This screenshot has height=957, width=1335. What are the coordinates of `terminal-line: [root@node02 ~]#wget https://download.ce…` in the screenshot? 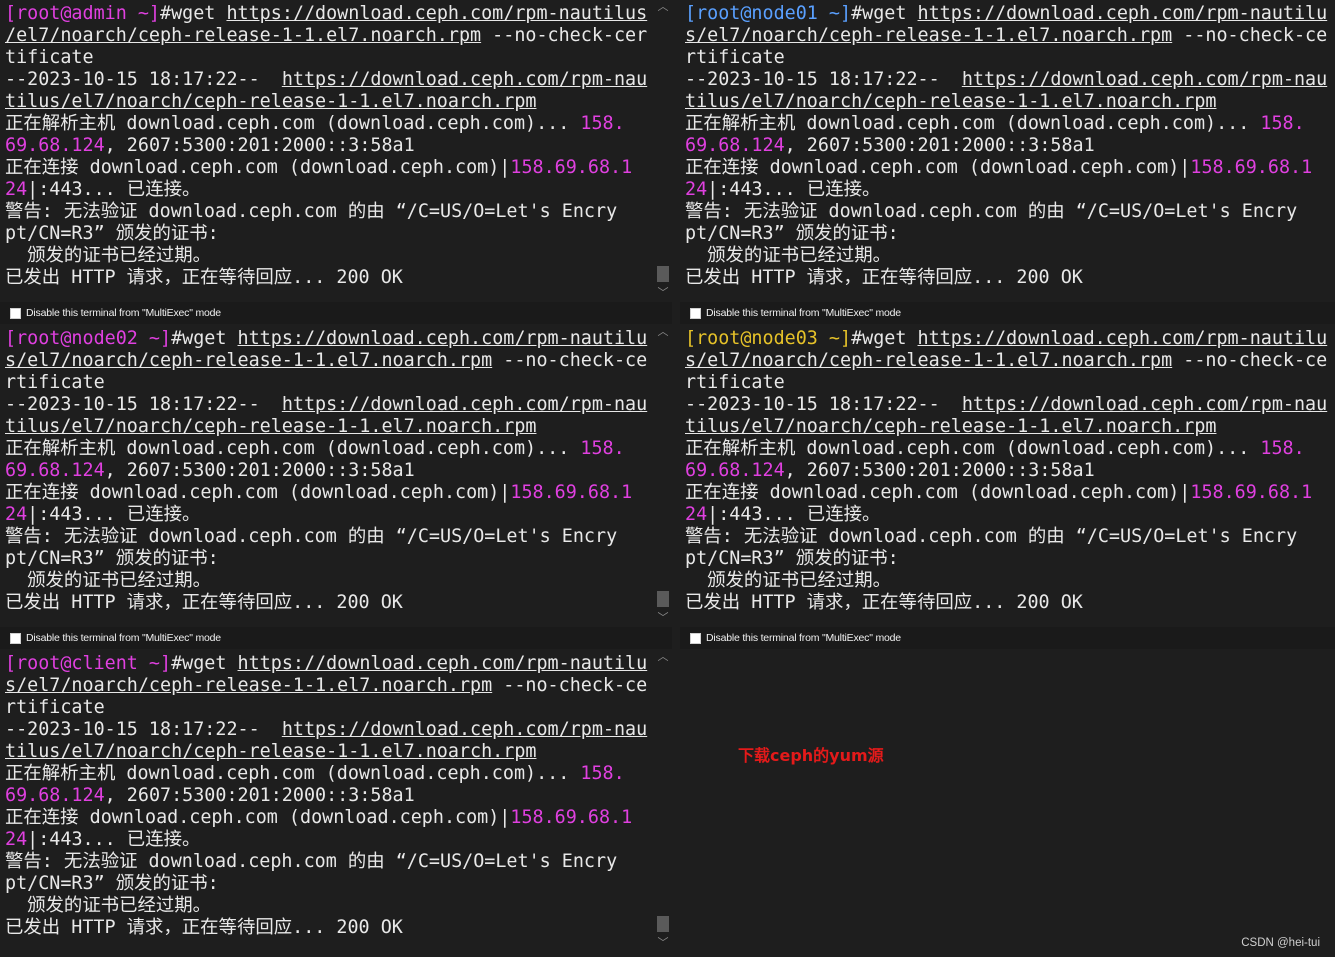 It's located at (326, 338).